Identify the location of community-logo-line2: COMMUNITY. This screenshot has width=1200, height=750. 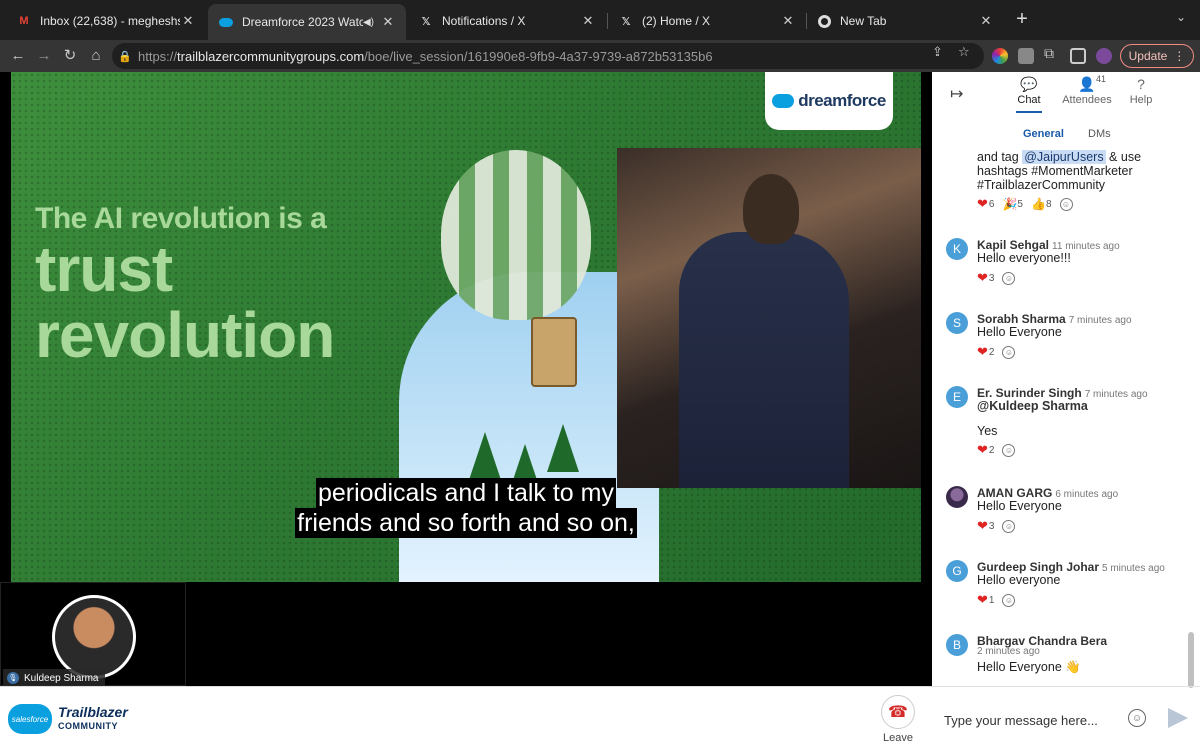
(88, 726).